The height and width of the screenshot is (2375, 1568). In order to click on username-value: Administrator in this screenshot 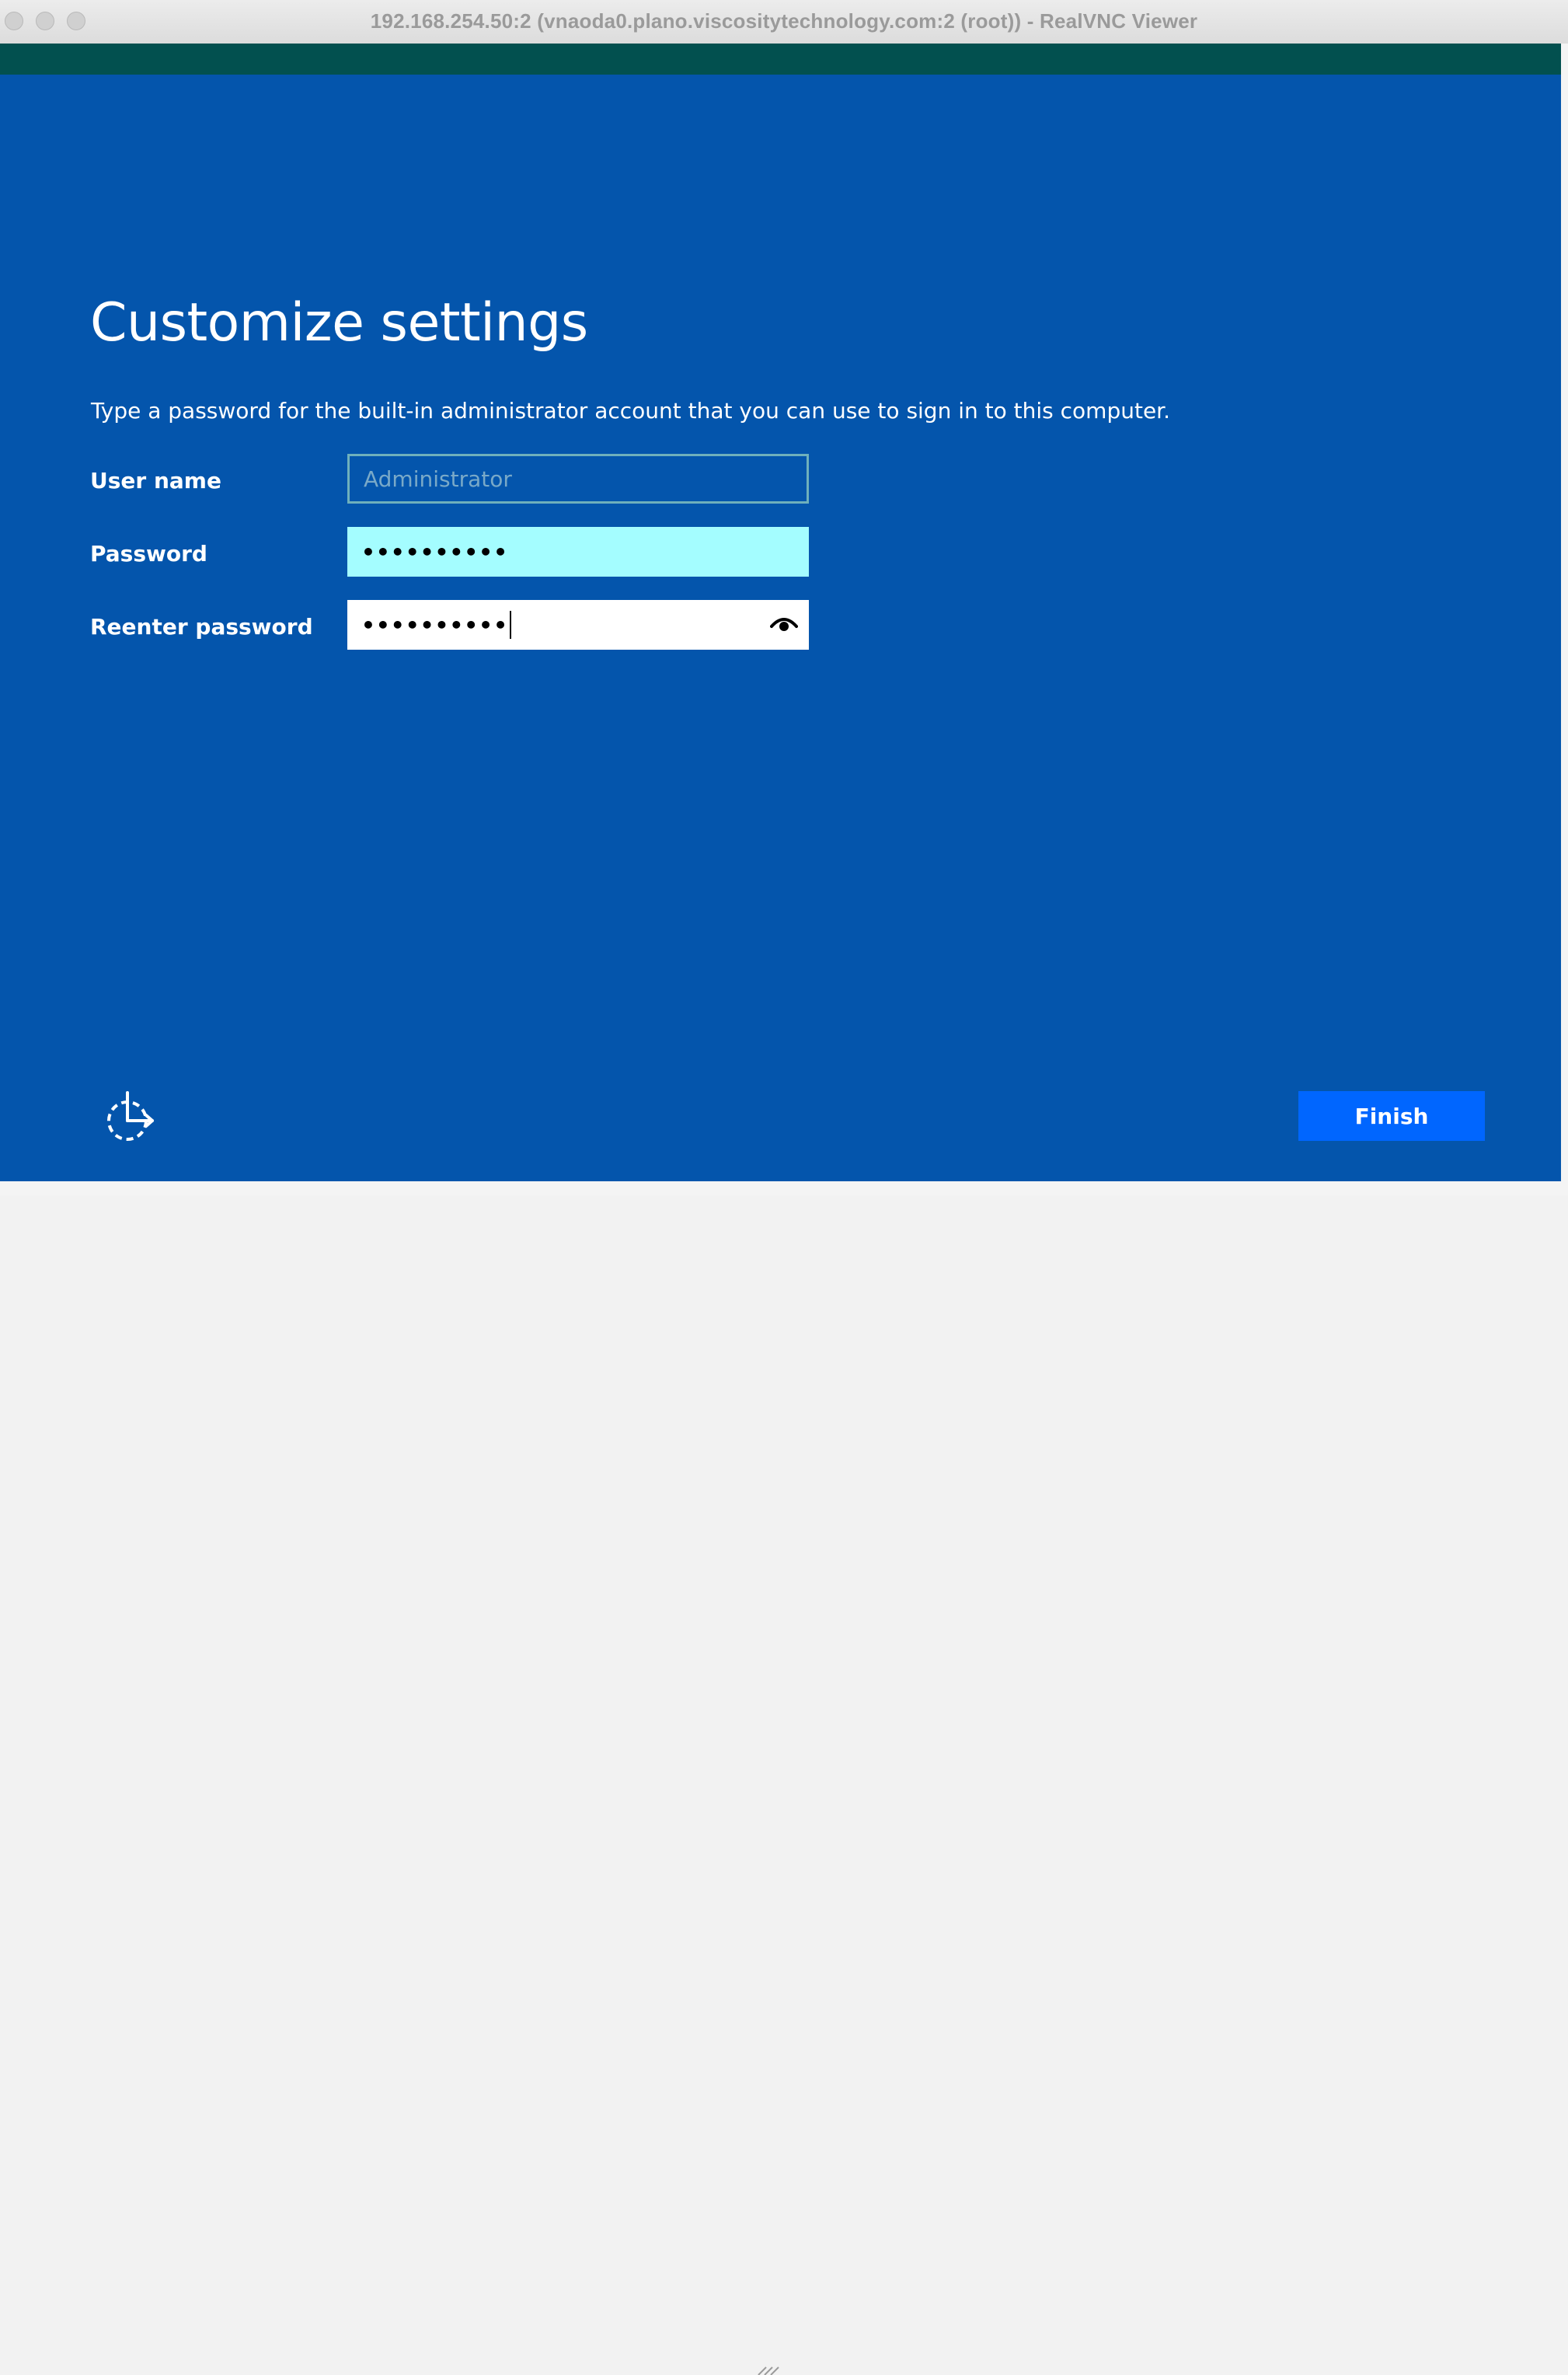, I will do `click(438, 479)`.